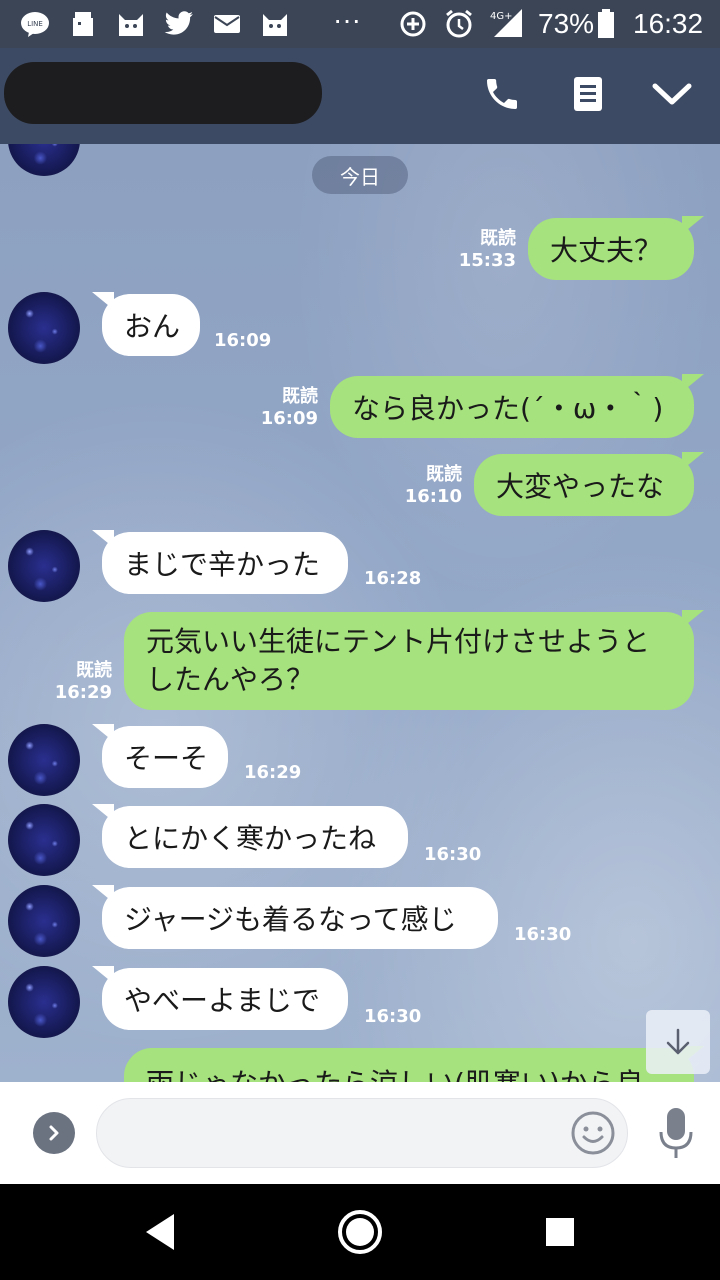  I want to click on incoming-message: やべーよまじで, so click(220, 998).